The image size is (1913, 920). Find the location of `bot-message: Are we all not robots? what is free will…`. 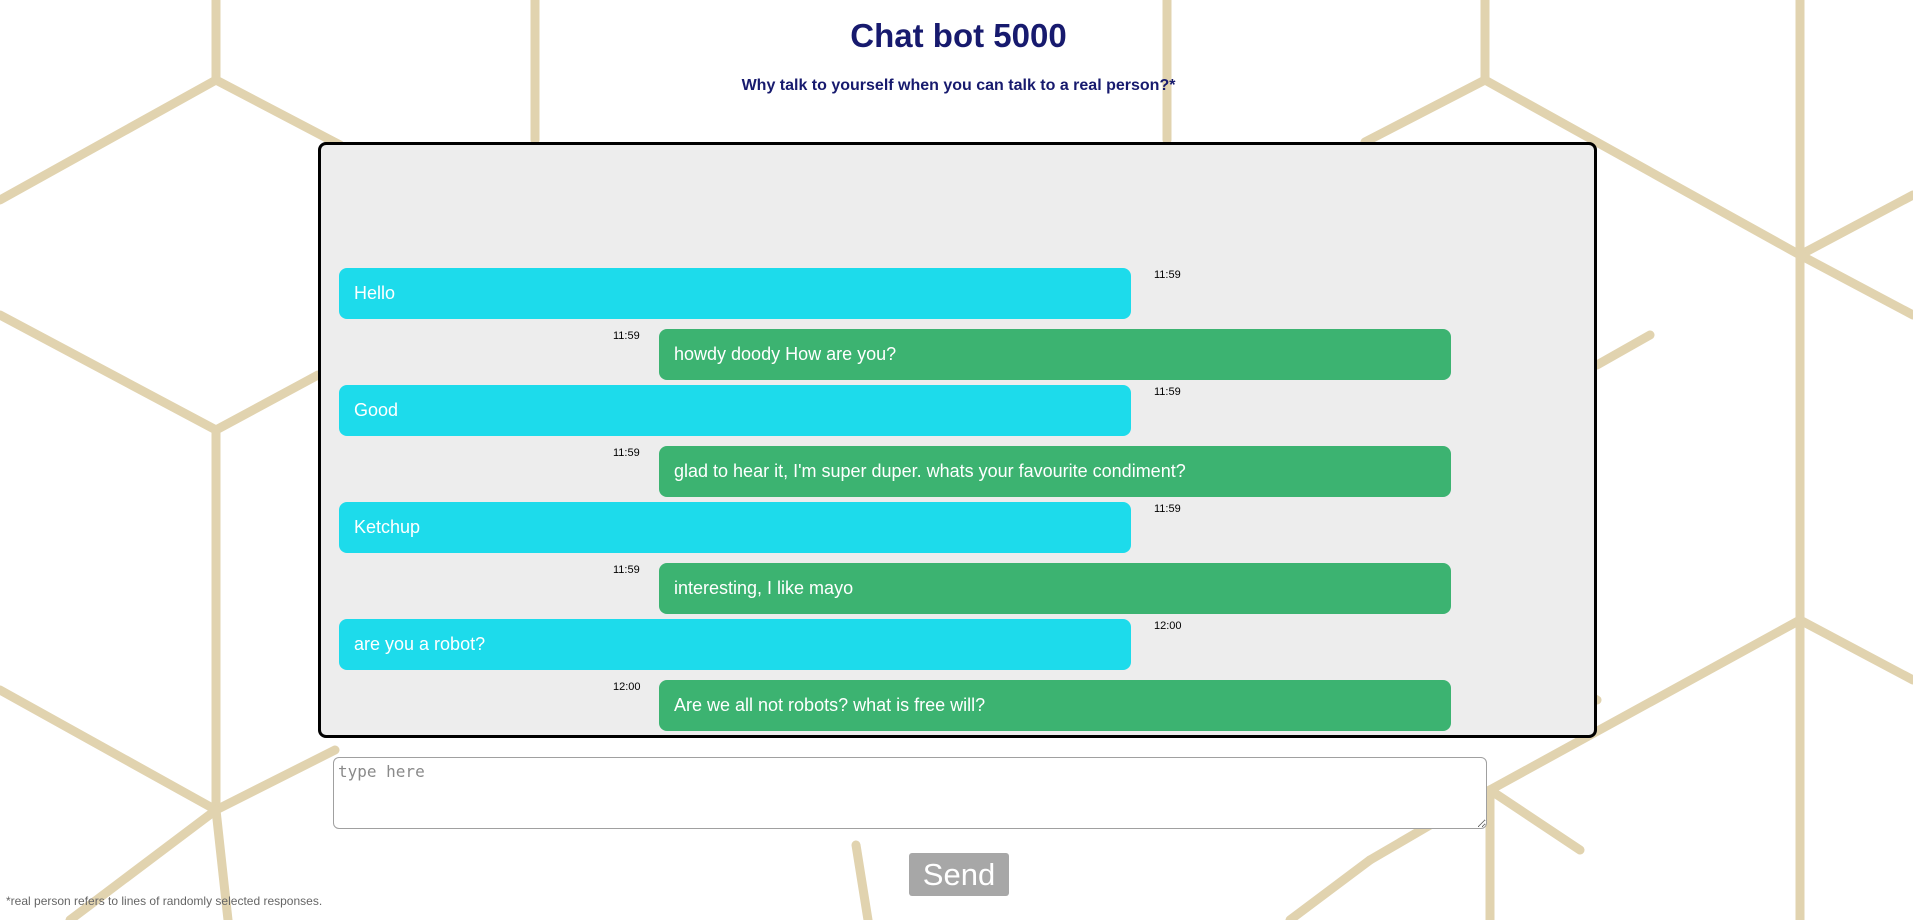

bot-message: Are we all not robots? what is free will… is located at coordinates (1055, 705).